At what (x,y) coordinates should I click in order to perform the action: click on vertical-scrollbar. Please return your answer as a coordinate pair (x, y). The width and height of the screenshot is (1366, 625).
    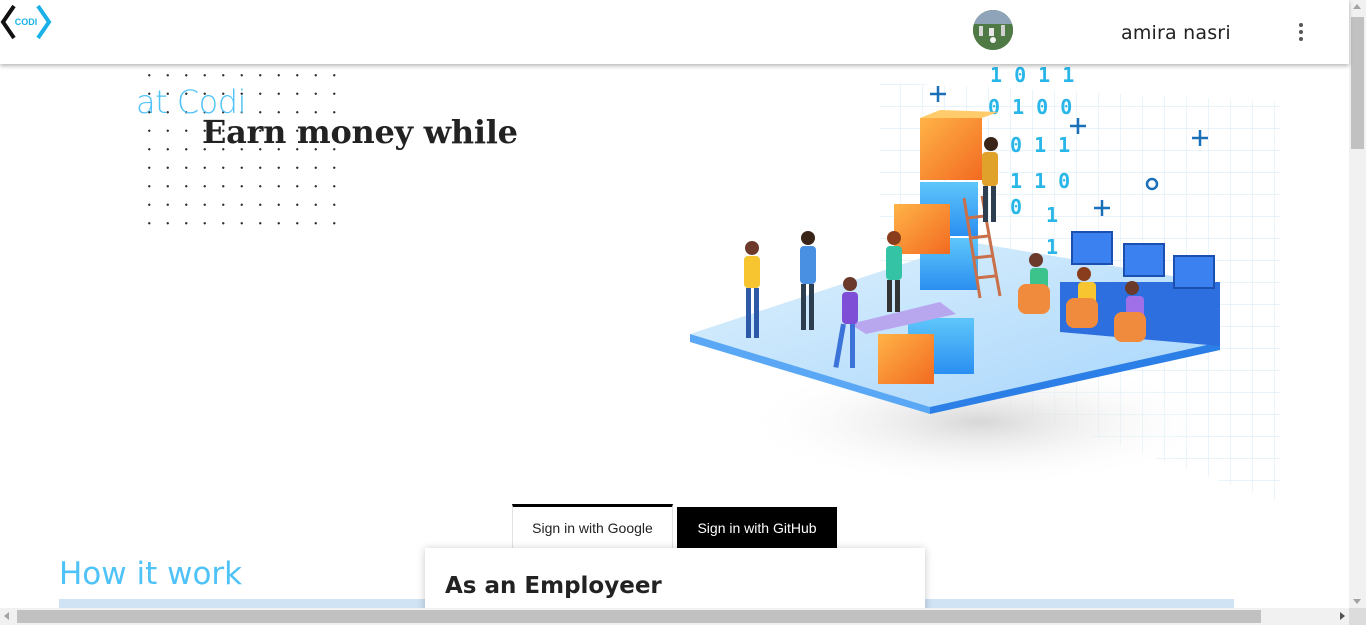
    Looking at the image, I should click on (1357, 304).